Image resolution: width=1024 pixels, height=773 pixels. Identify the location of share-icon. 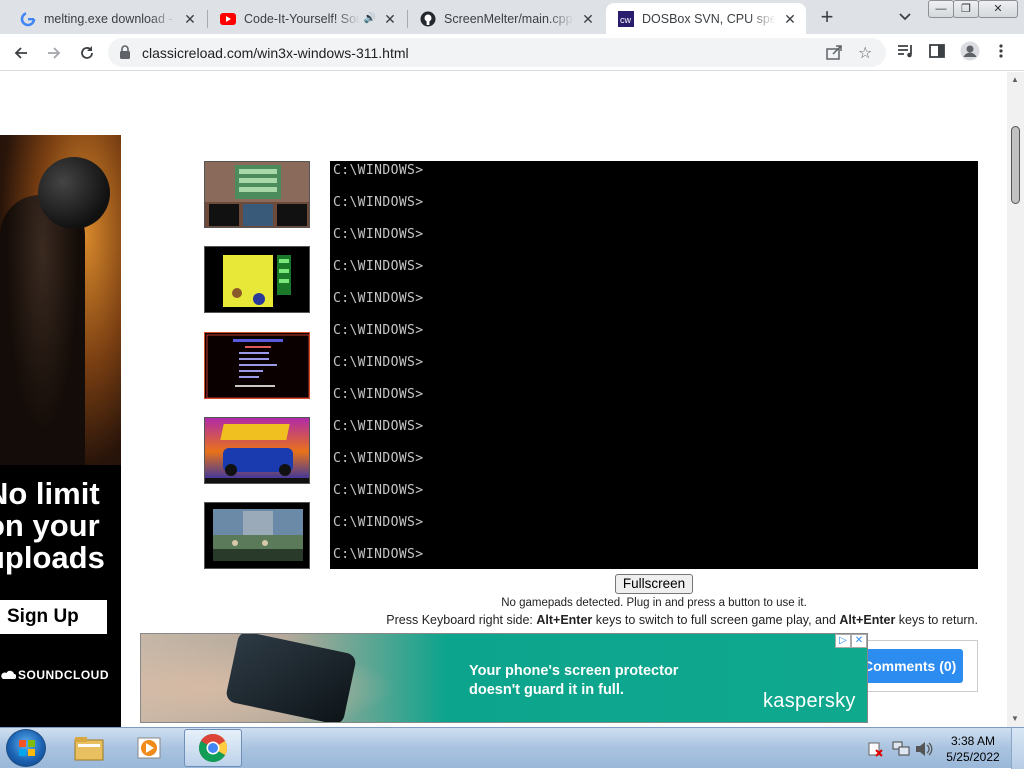
(835, 52).